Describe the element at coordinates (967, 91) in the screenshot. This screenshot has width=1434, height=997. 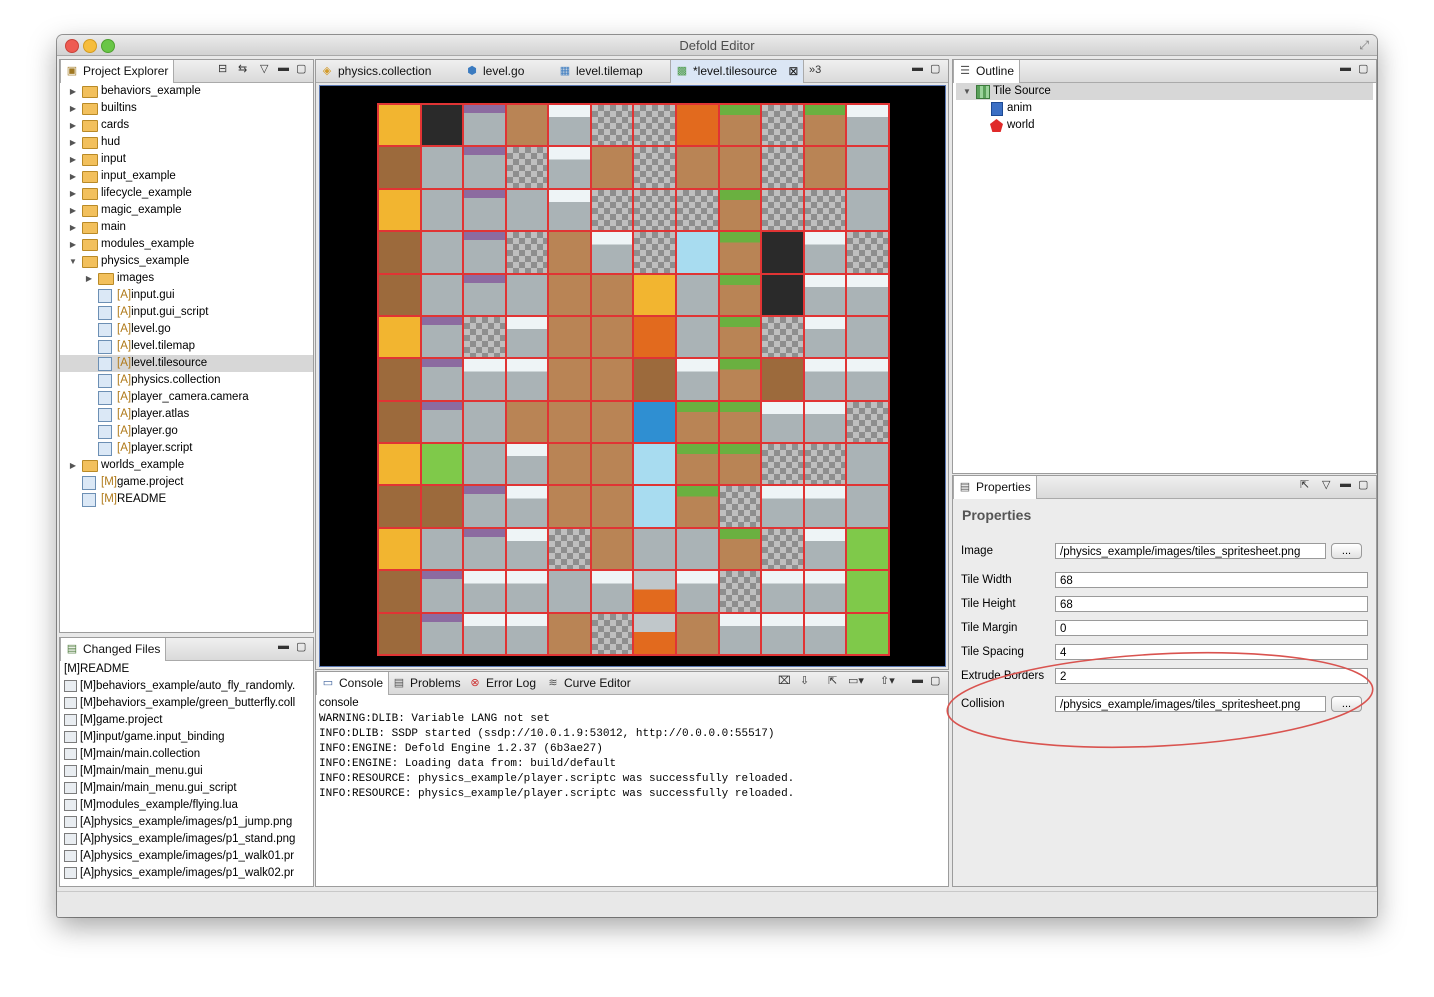
I see `expand-arrow-icon: ▼` at that location.